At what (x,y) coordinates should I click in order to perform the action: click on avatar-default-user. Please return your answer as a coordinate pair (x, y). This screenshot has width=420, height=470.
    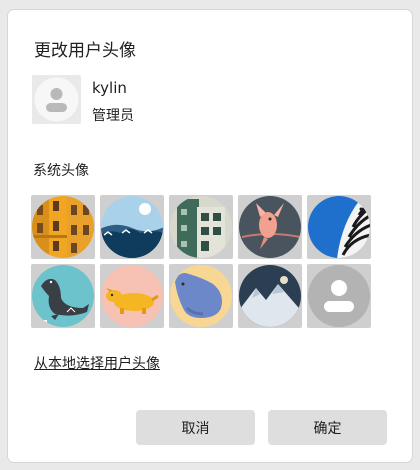
    Looking at the image, I should click on (339, 296).